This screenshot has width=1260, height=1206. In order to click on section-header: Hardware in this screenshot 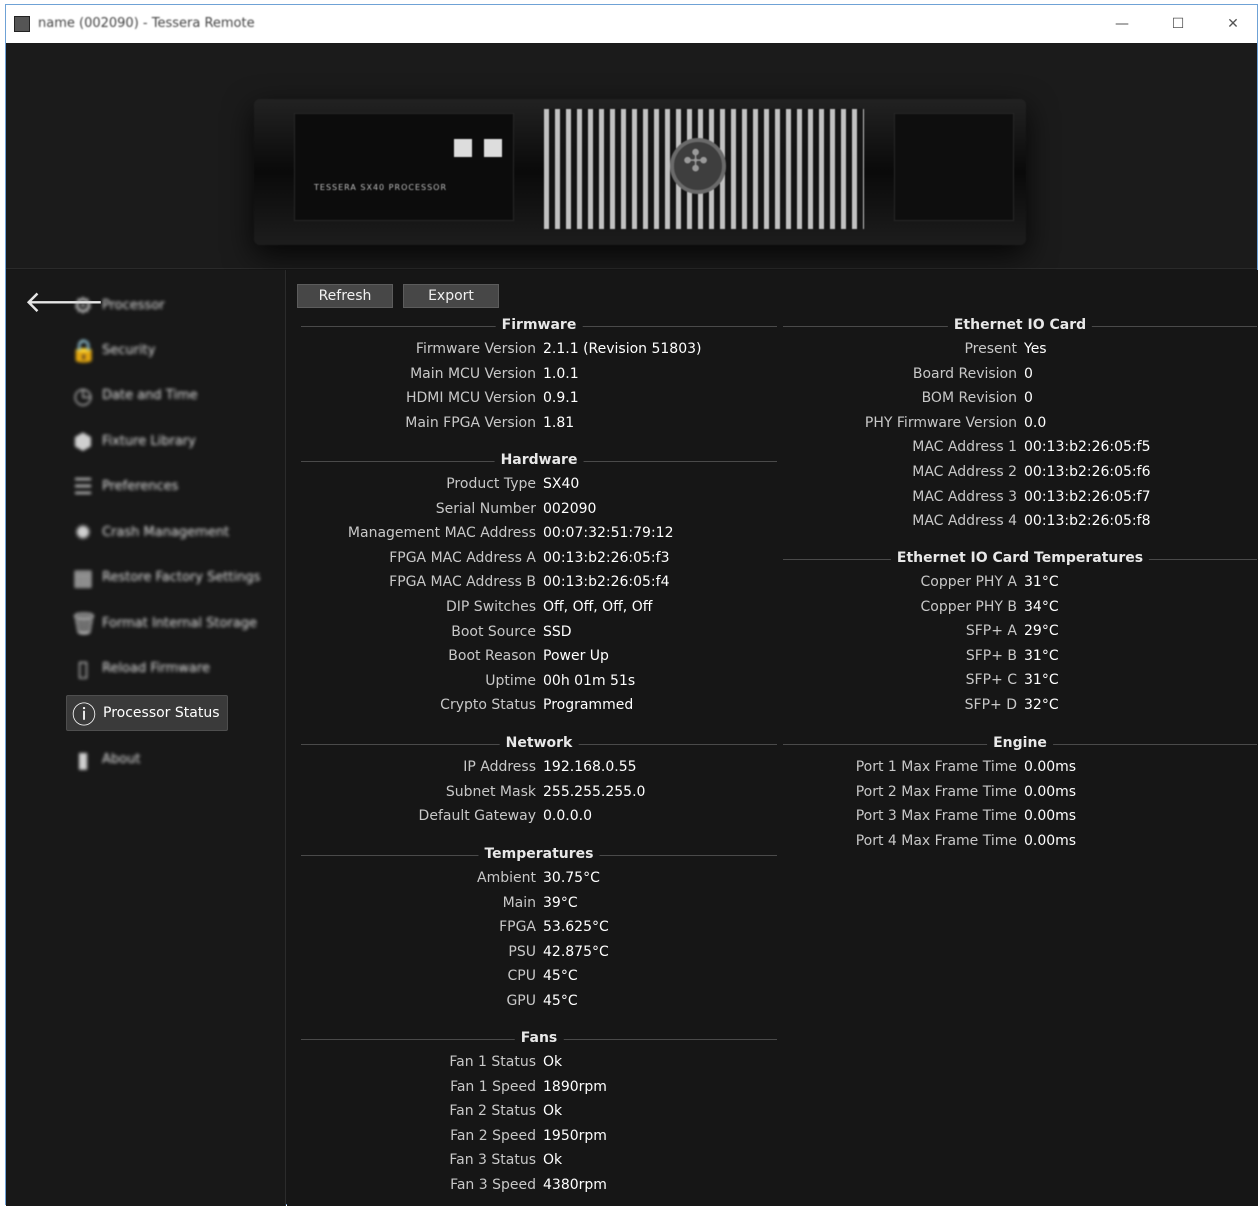, I will do `click(539, 461)`.